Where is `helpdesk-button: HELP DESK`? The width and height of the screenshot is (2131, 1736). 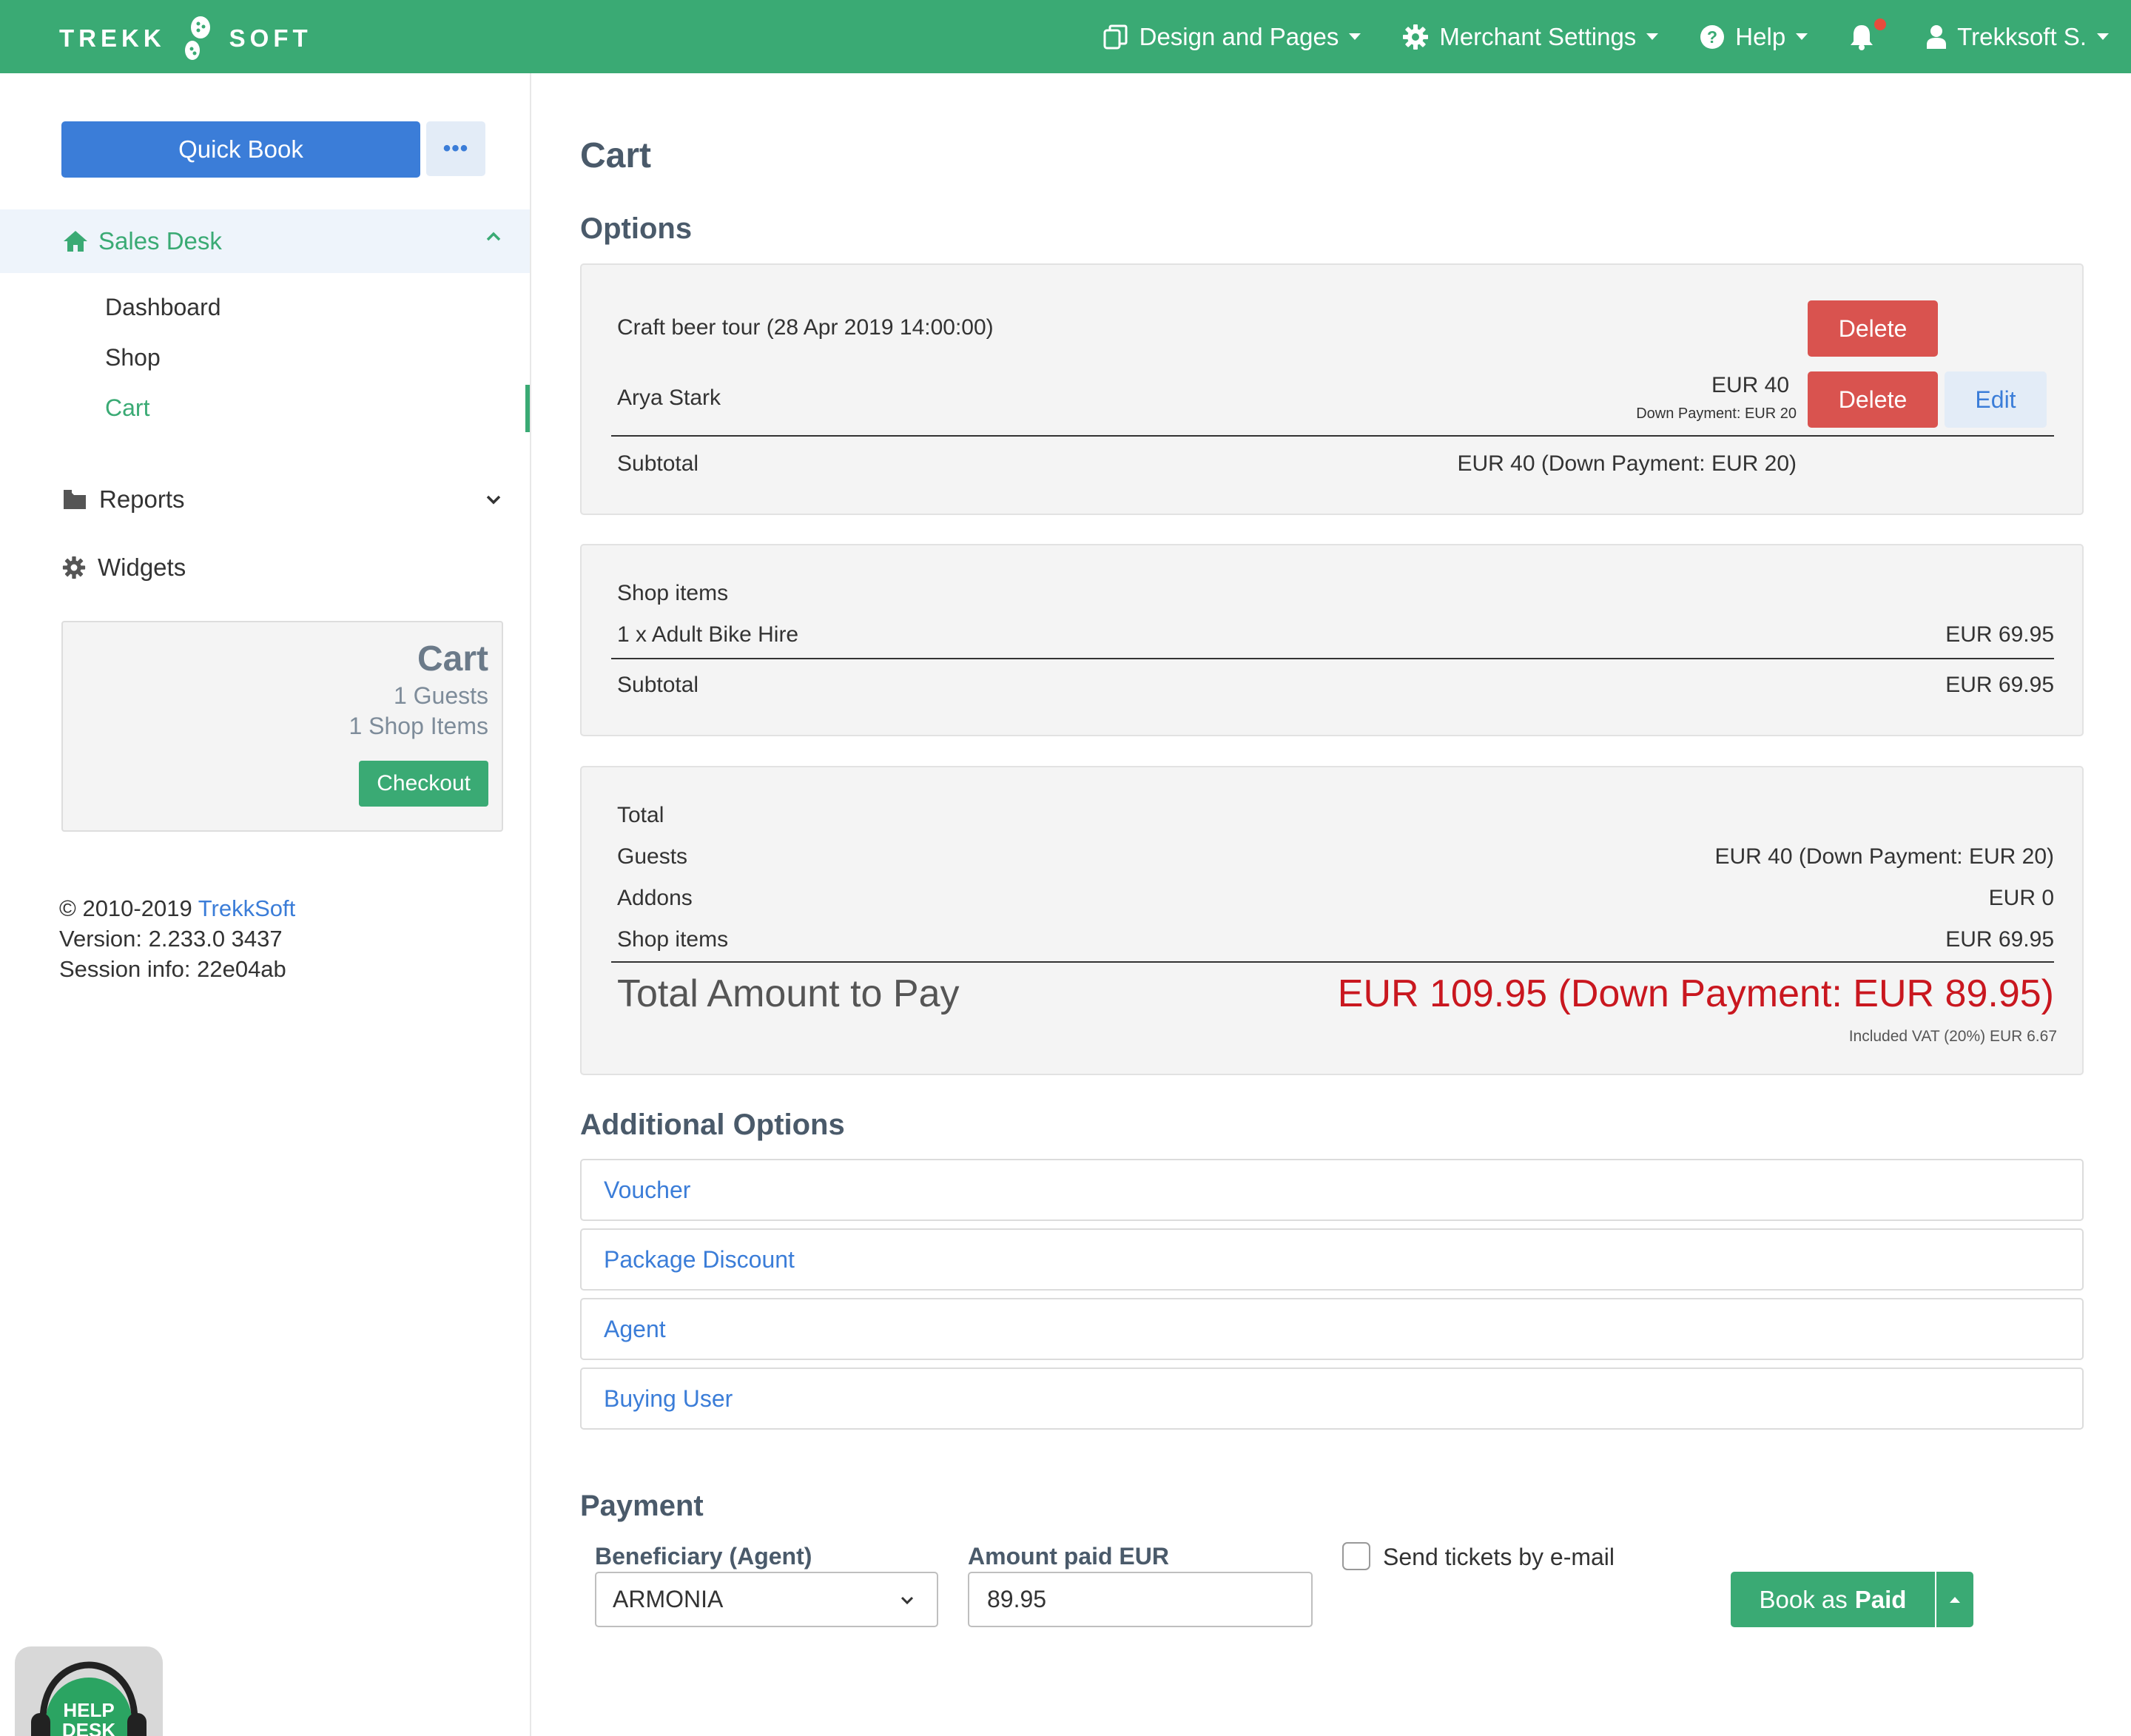
helpdesk-button: HELP DESK is located at coordinates (89, 1691).